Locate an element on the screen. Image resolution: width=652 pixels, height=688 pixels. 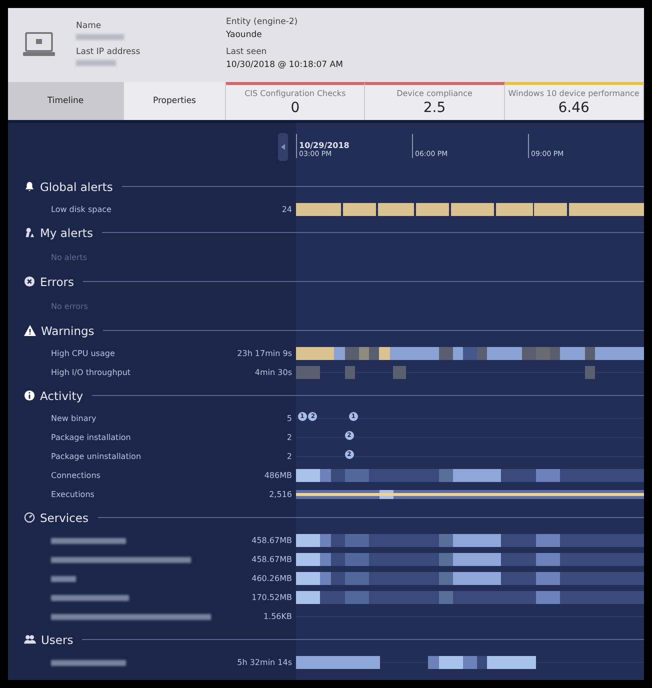
section-title: Errors is located at coordinates (57, 281).